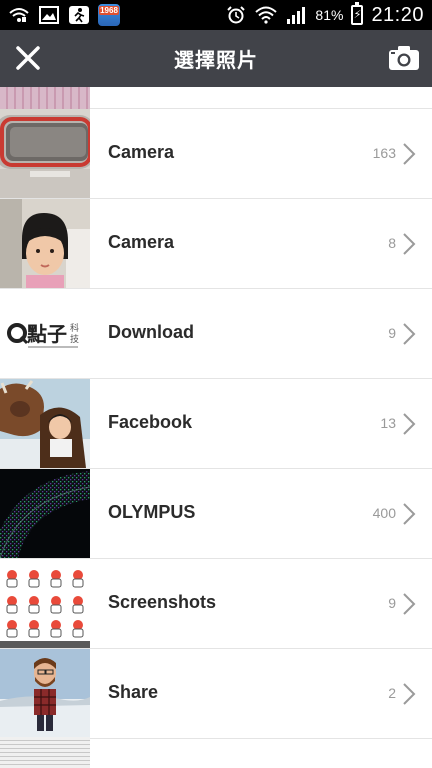 The image size is (432, 768). I want to click on download-logo-text: 點子, so click(47, 334).